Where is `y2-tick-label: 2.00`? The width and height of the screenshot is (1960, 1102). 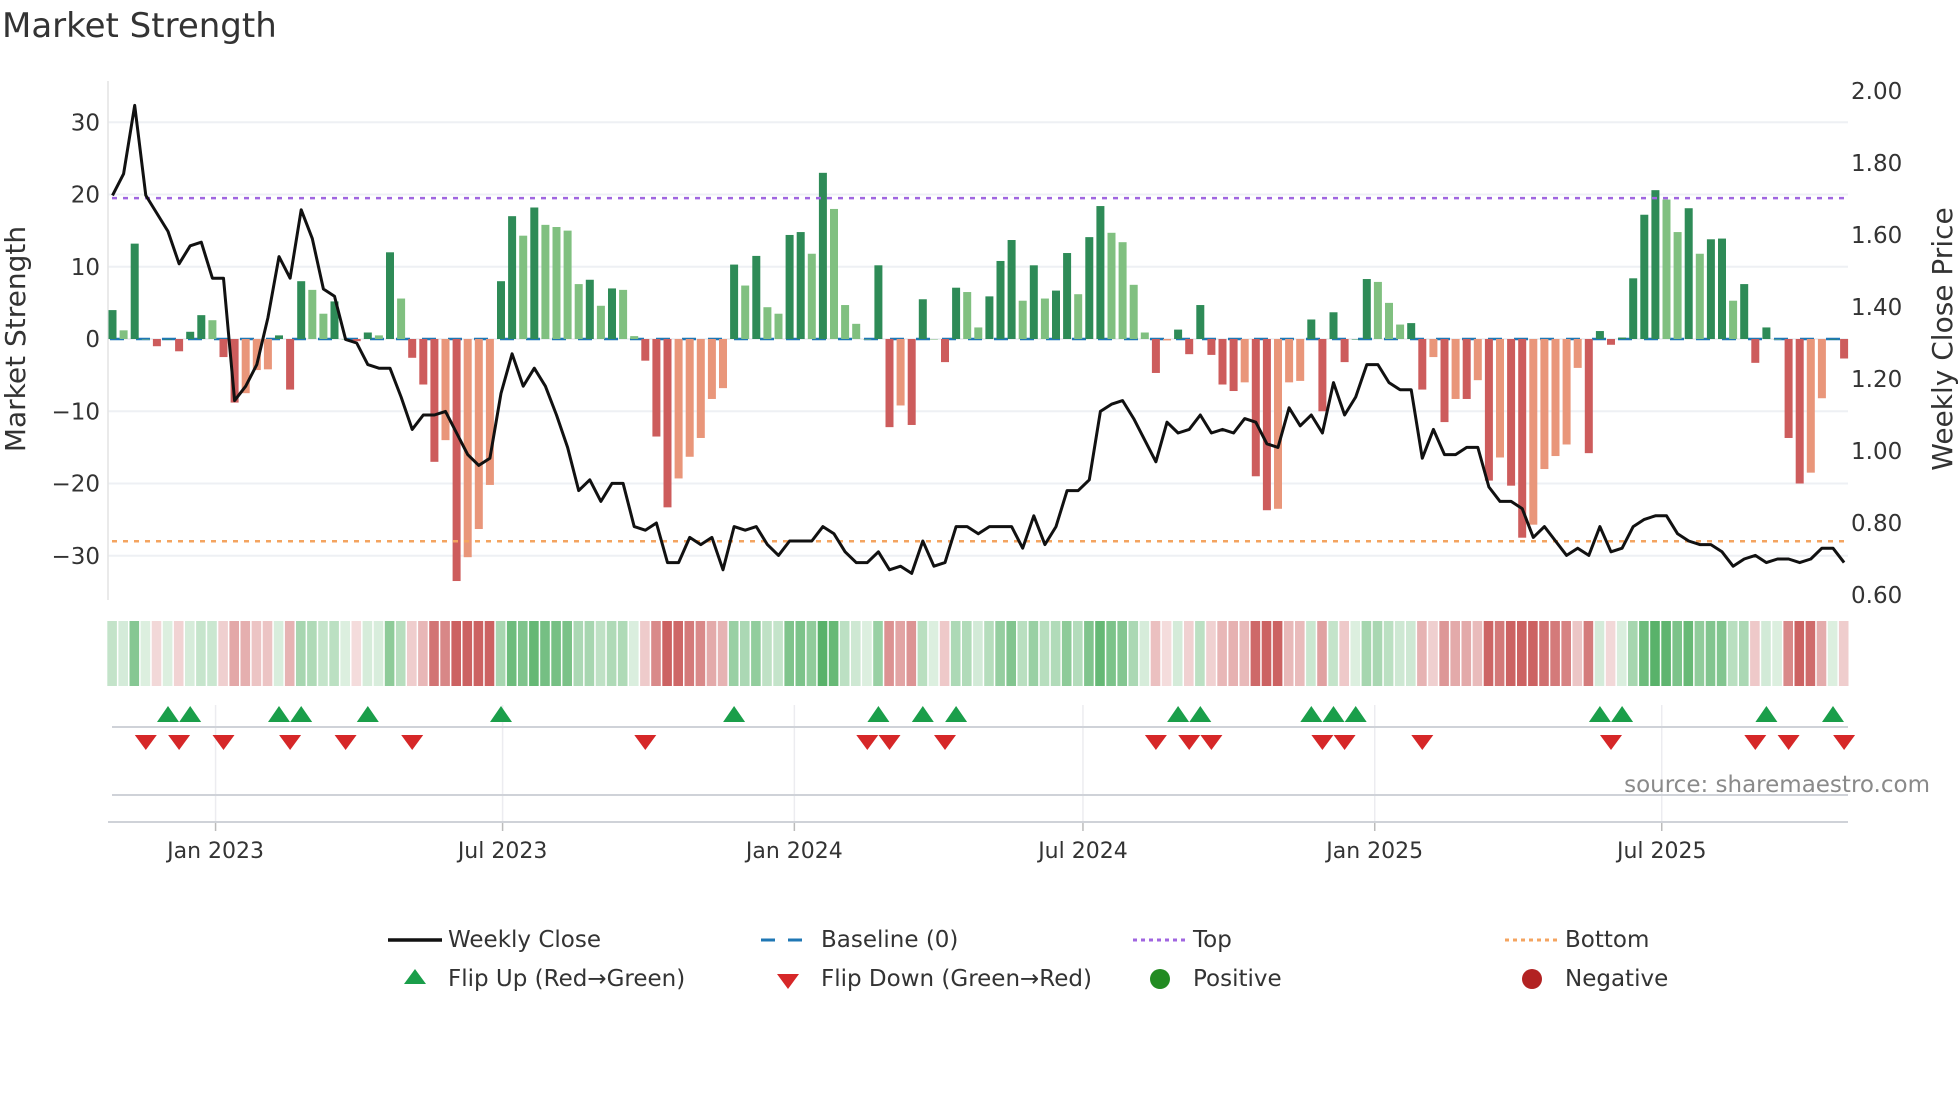
y2-tick-label: 2.00 is located at coordinates (1876, 92).